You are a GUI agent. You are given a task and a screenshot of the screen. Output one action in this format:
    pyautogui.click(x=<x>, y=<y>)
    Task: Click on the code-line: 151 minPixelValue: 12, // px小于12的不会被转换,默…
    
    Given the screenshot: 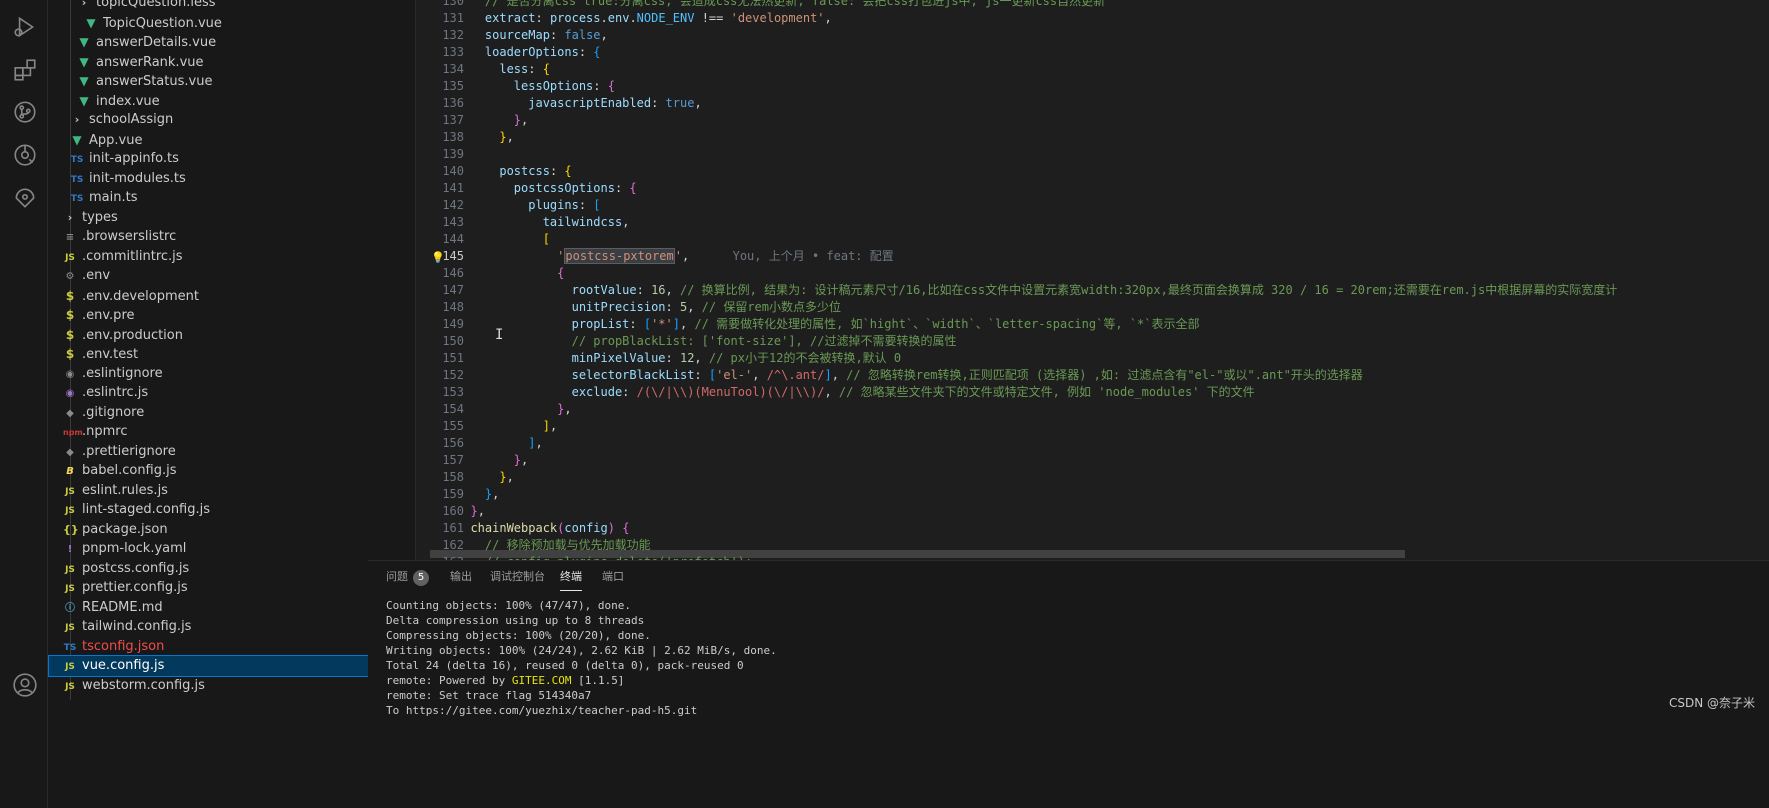 What is the action you would take?
    pyautogui.click(x=1092, y=358)
    